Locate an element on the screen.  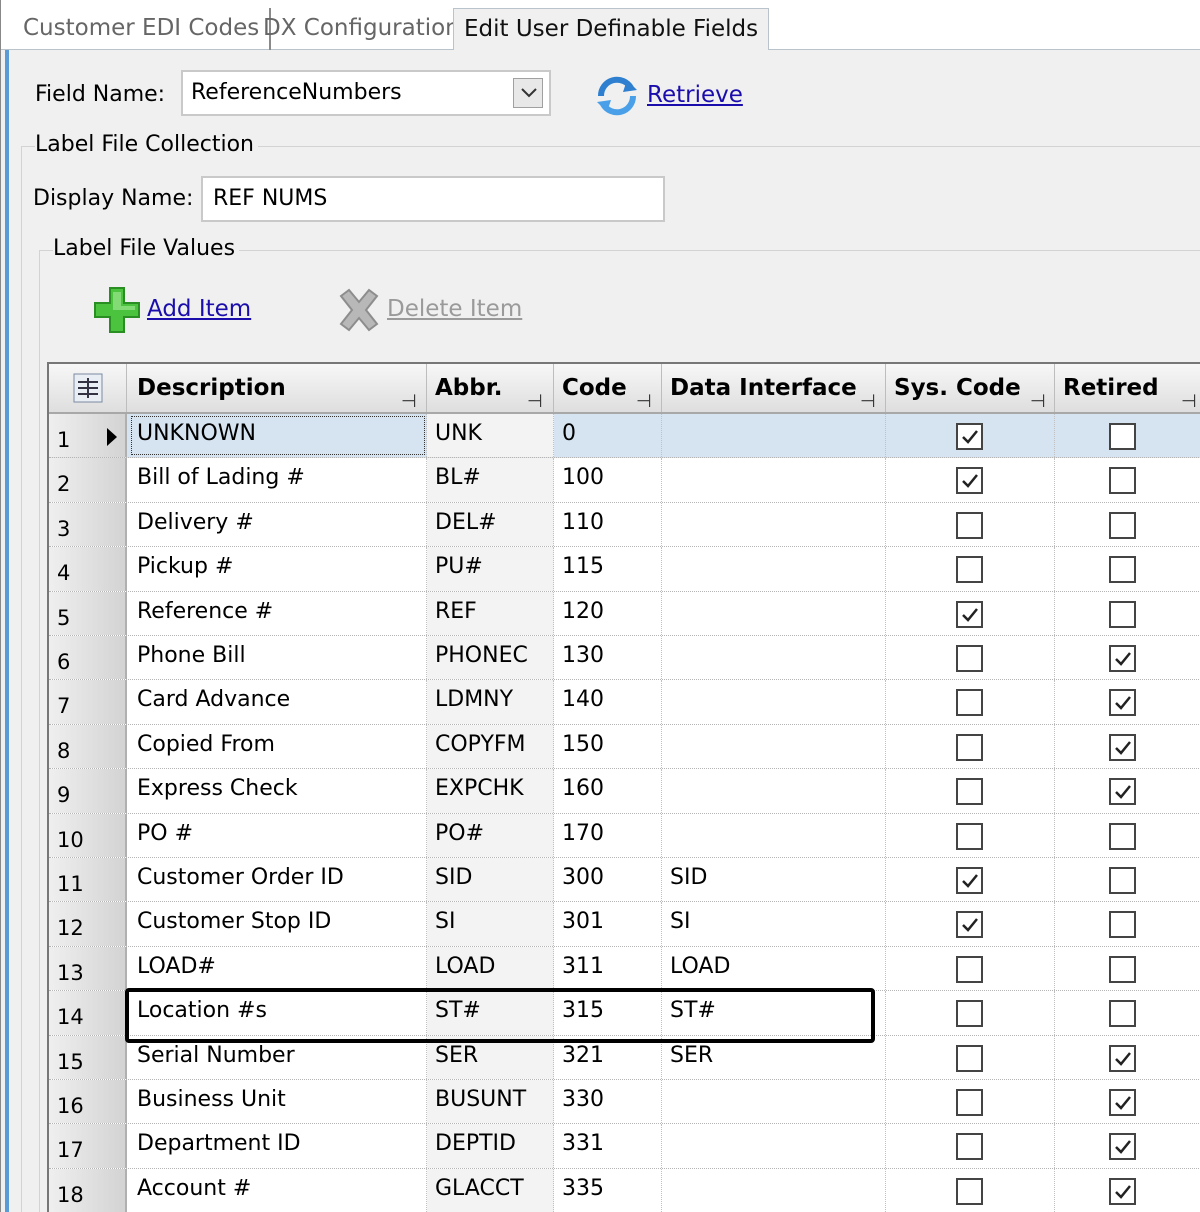
row-number: 11 is located at coordinates (88, 880).